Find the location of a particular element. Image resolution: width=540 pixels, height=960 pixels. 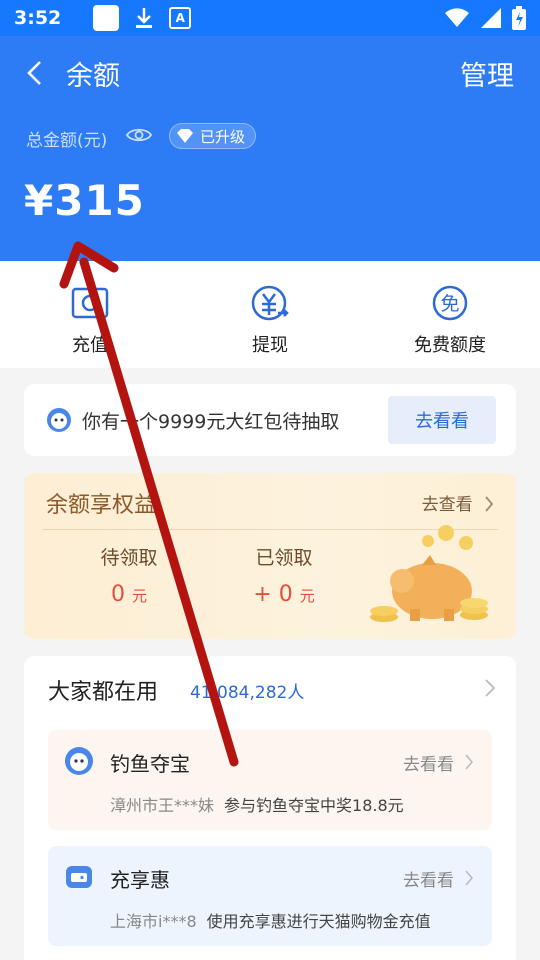

red-packet-banner: 你有一个9999元大红包待抽取 去看看 is located at coordinates (270, 420).